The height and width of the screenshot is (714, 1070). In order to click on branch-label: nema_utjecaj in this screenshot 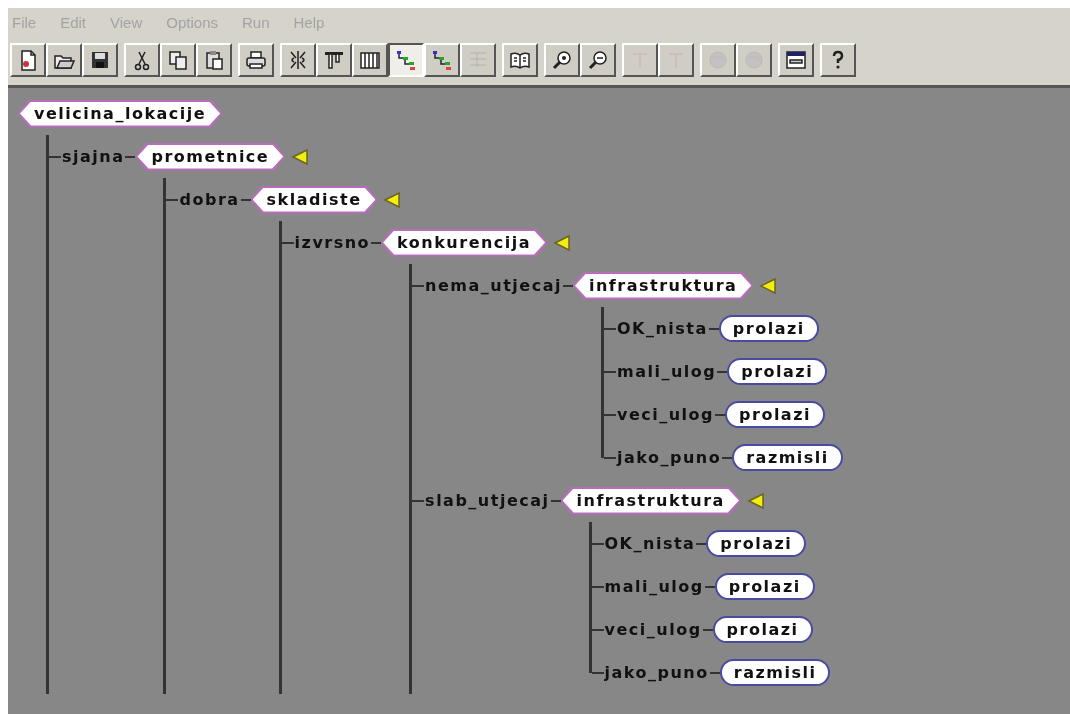, I will do `click(493, 285)`.